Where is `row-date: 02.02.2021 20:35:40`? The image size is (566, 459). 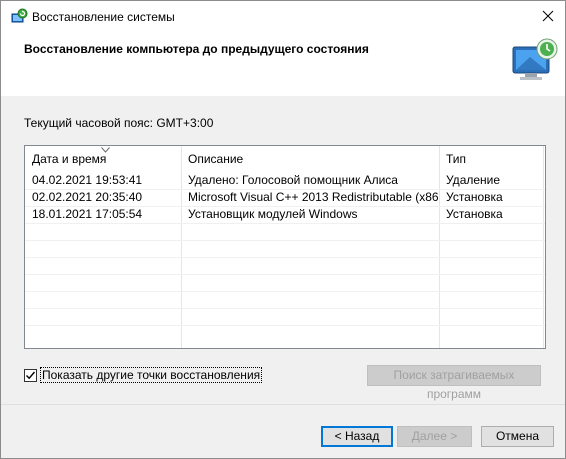 row-date: 02.02.2021 20:35:40 is located at coordinates (87, 197).